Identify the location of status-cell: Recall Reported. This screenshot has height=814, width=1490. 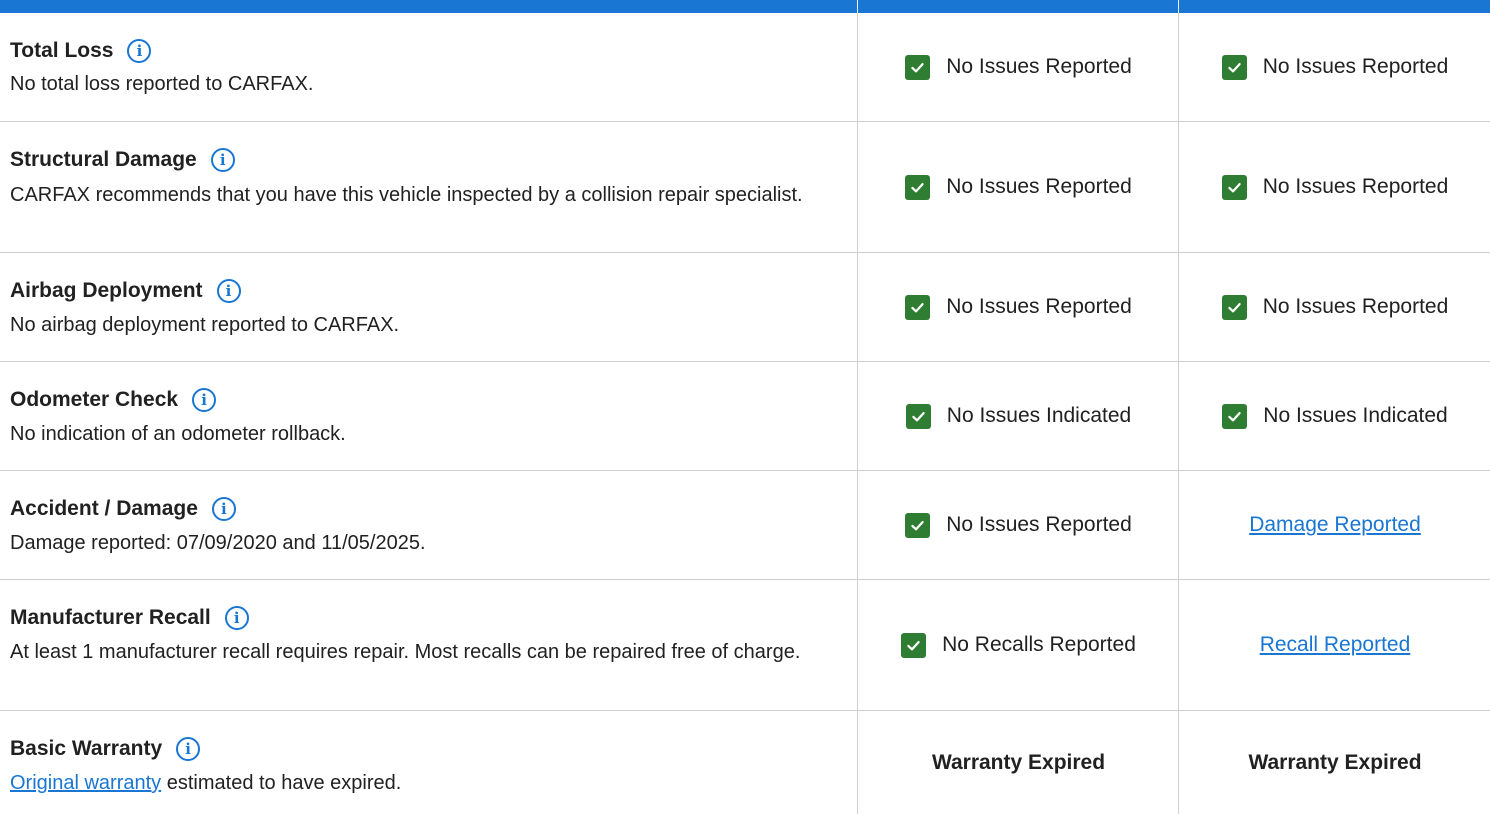
(1334, 645).